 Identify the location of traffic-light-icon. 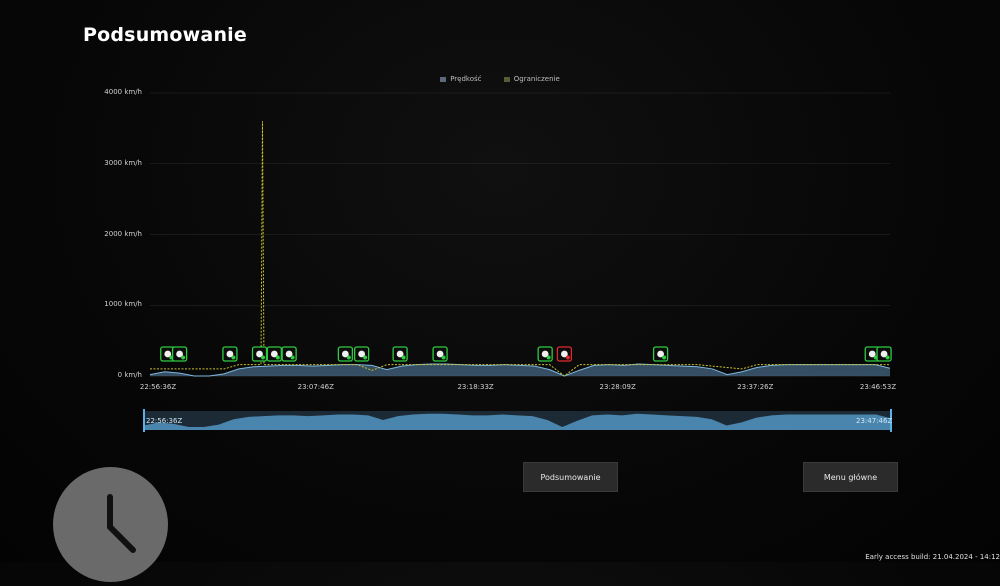
(361, 354).